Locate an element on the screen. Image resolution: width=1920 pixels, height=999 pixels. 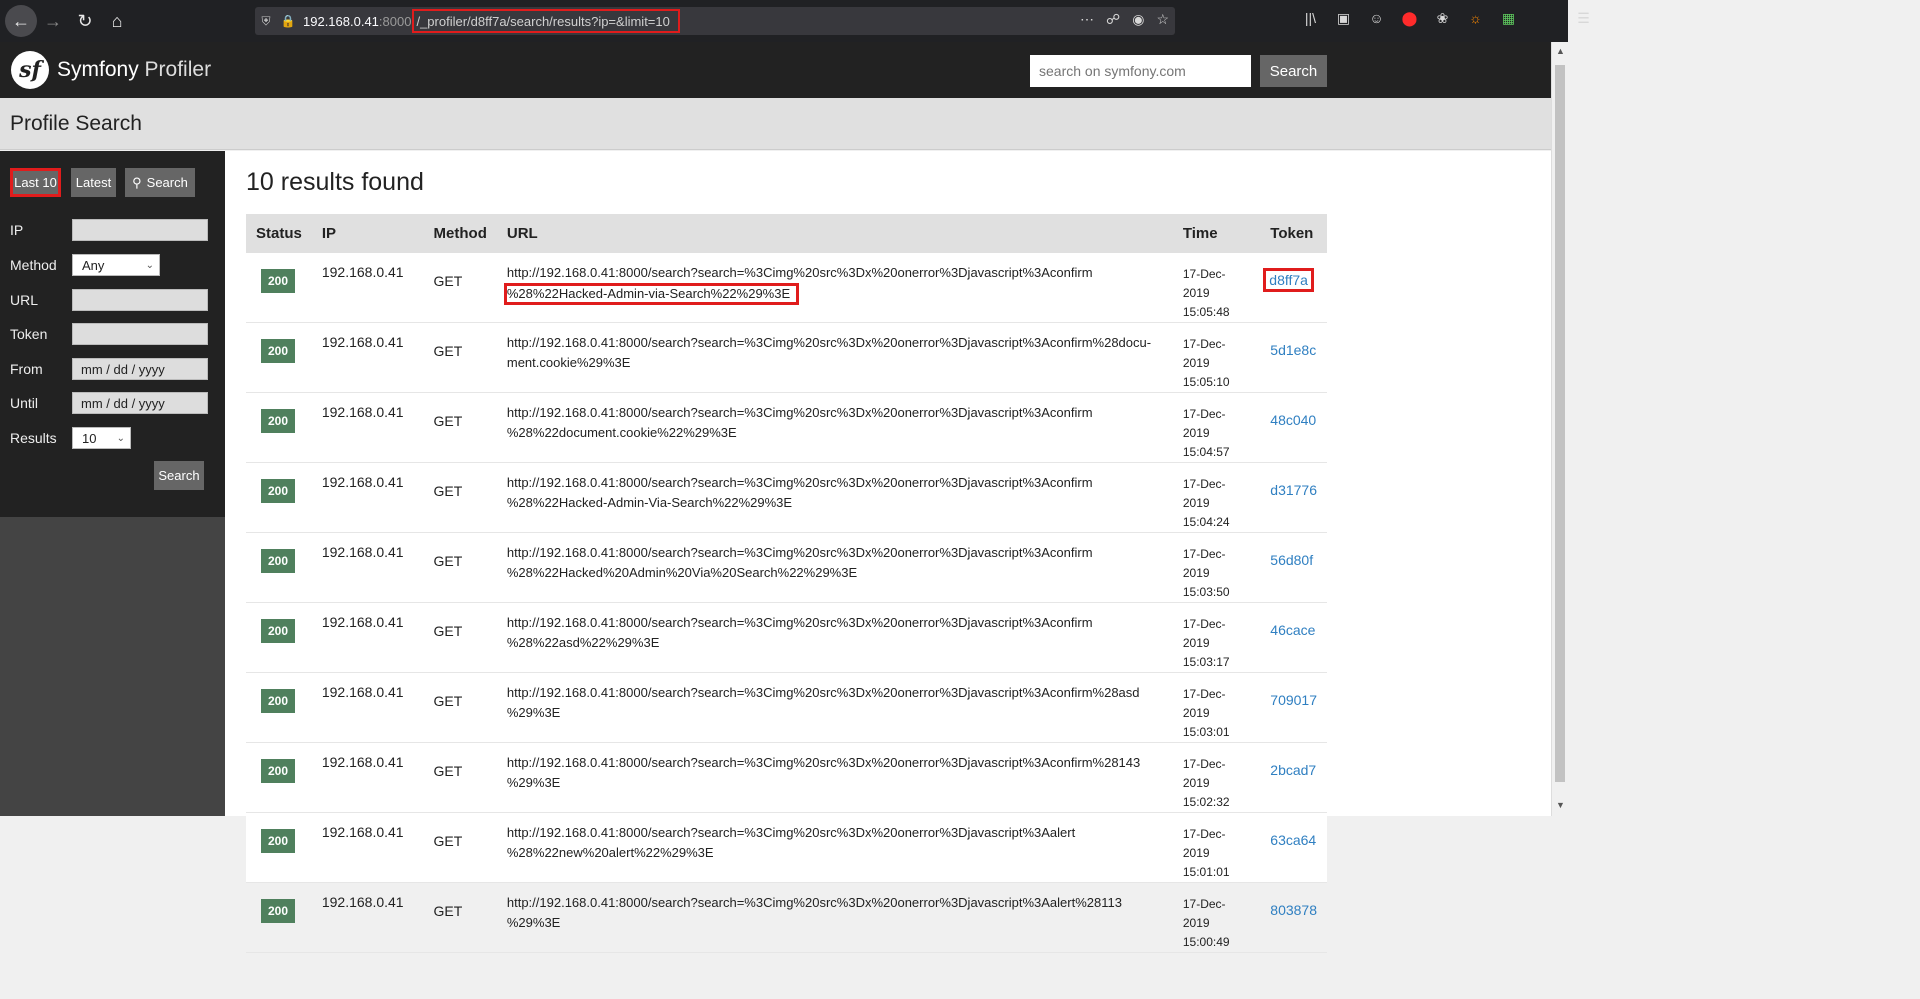
ublock-icon: ⬤ is located at coordinates (1409, 18).